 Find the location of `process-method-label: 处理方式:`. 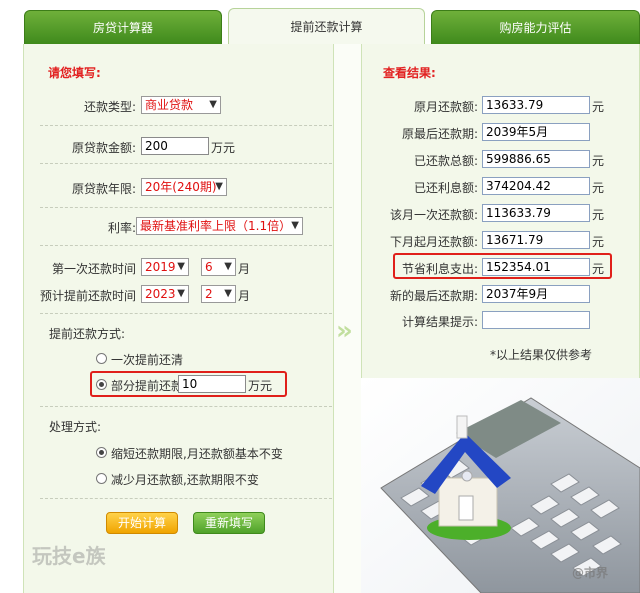

process-method-label: 处理方式: is located at coordinates (75, 427).